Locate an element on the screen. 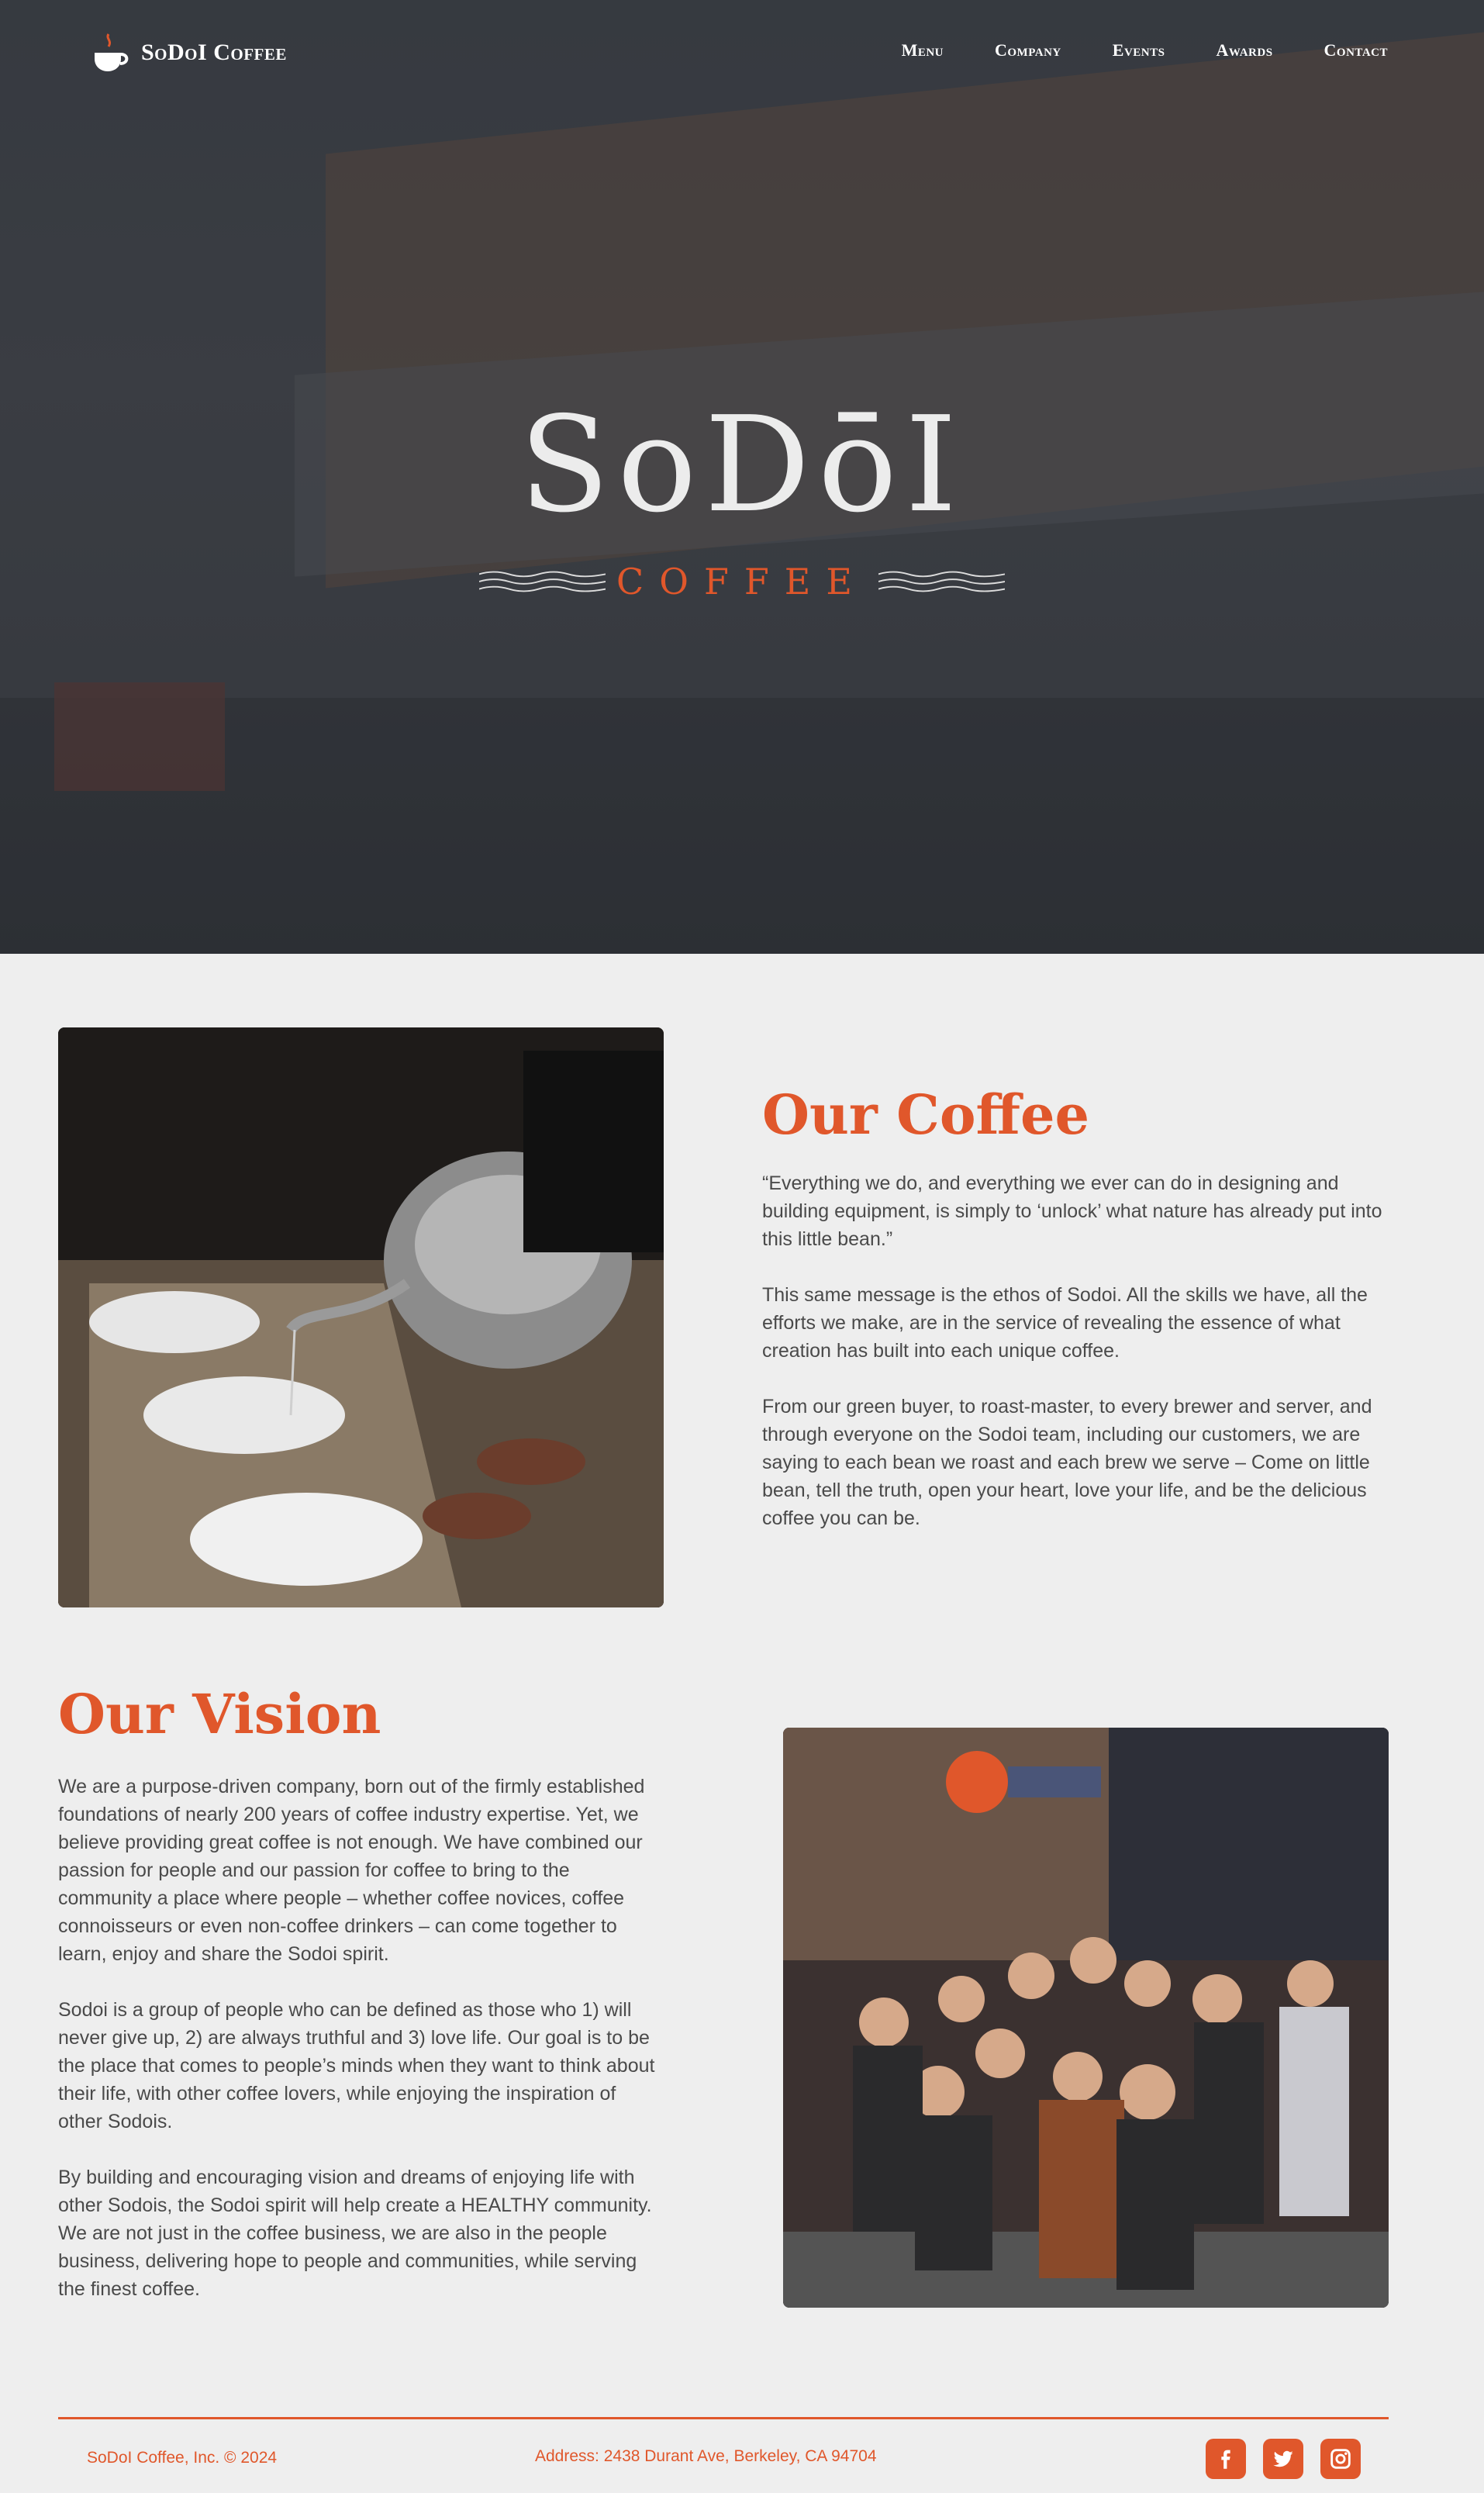 Image resolution: width=1484 pixels, height=2493 pixels. twitter-link is located at coordinates (1283, 2459).